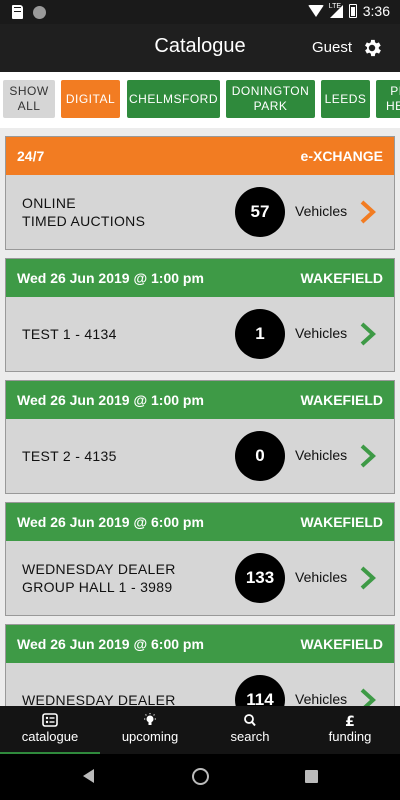 Image resolution: width=400 pixels, height=800 pixels. Describe the element at coordinates (200, 456) in the screenshot. I see `sale-body: TEST 2 - 4135 0 Vehicles` at that location.